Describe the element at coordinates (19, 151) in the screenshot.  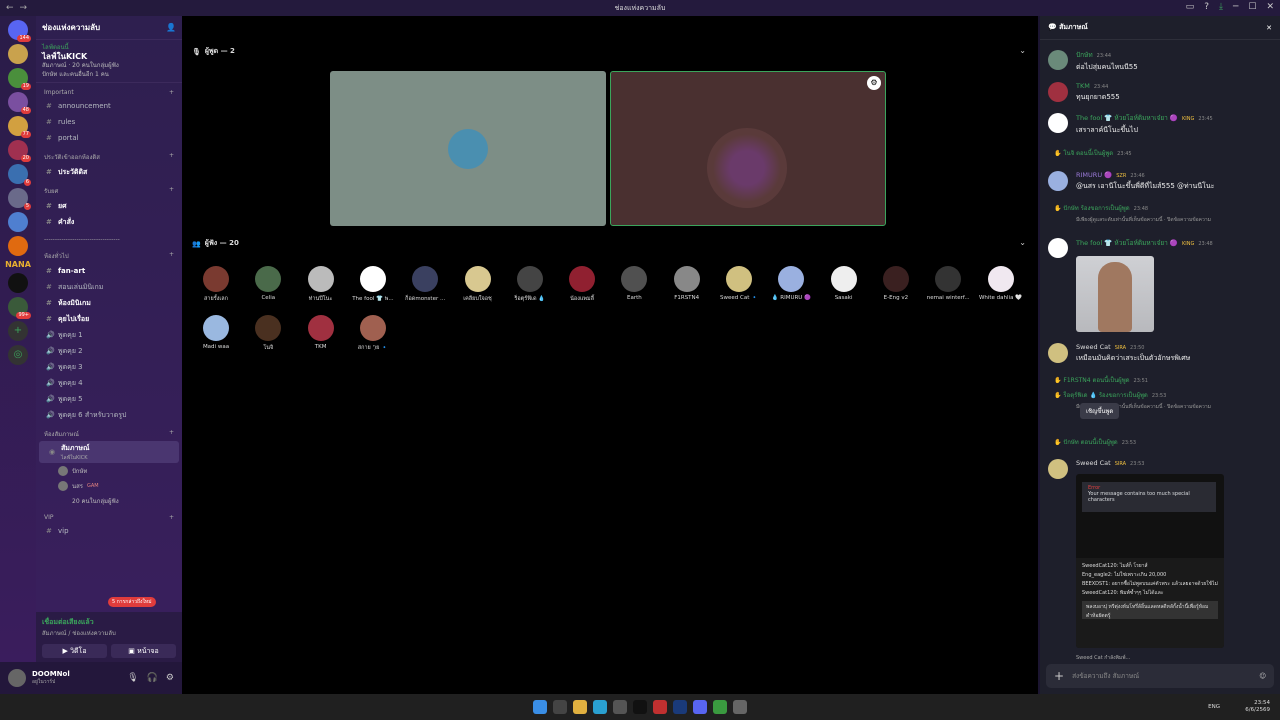
I see `server-icon: 20` at that location.